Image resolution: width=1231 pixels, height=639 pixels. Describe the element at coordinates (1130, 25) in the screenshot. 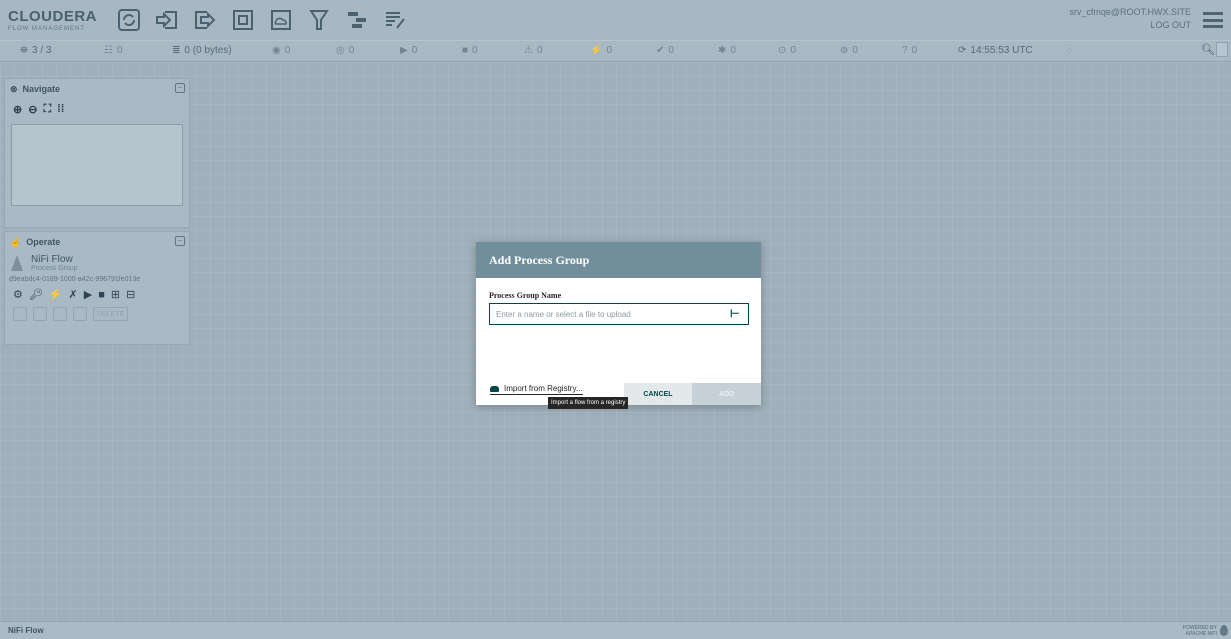

I see `logout-link: LOG OUT` at that location.